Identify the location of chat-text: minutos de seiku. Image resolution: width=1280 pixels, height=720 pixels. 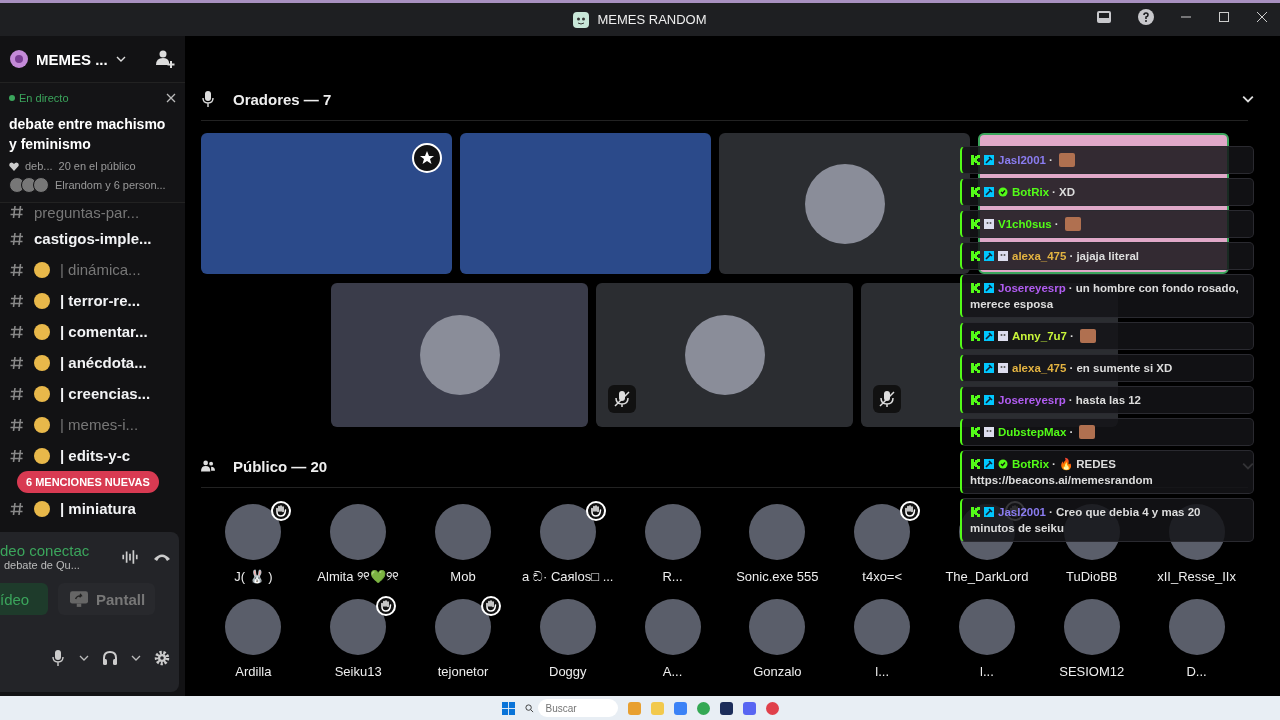
(1017, 528).